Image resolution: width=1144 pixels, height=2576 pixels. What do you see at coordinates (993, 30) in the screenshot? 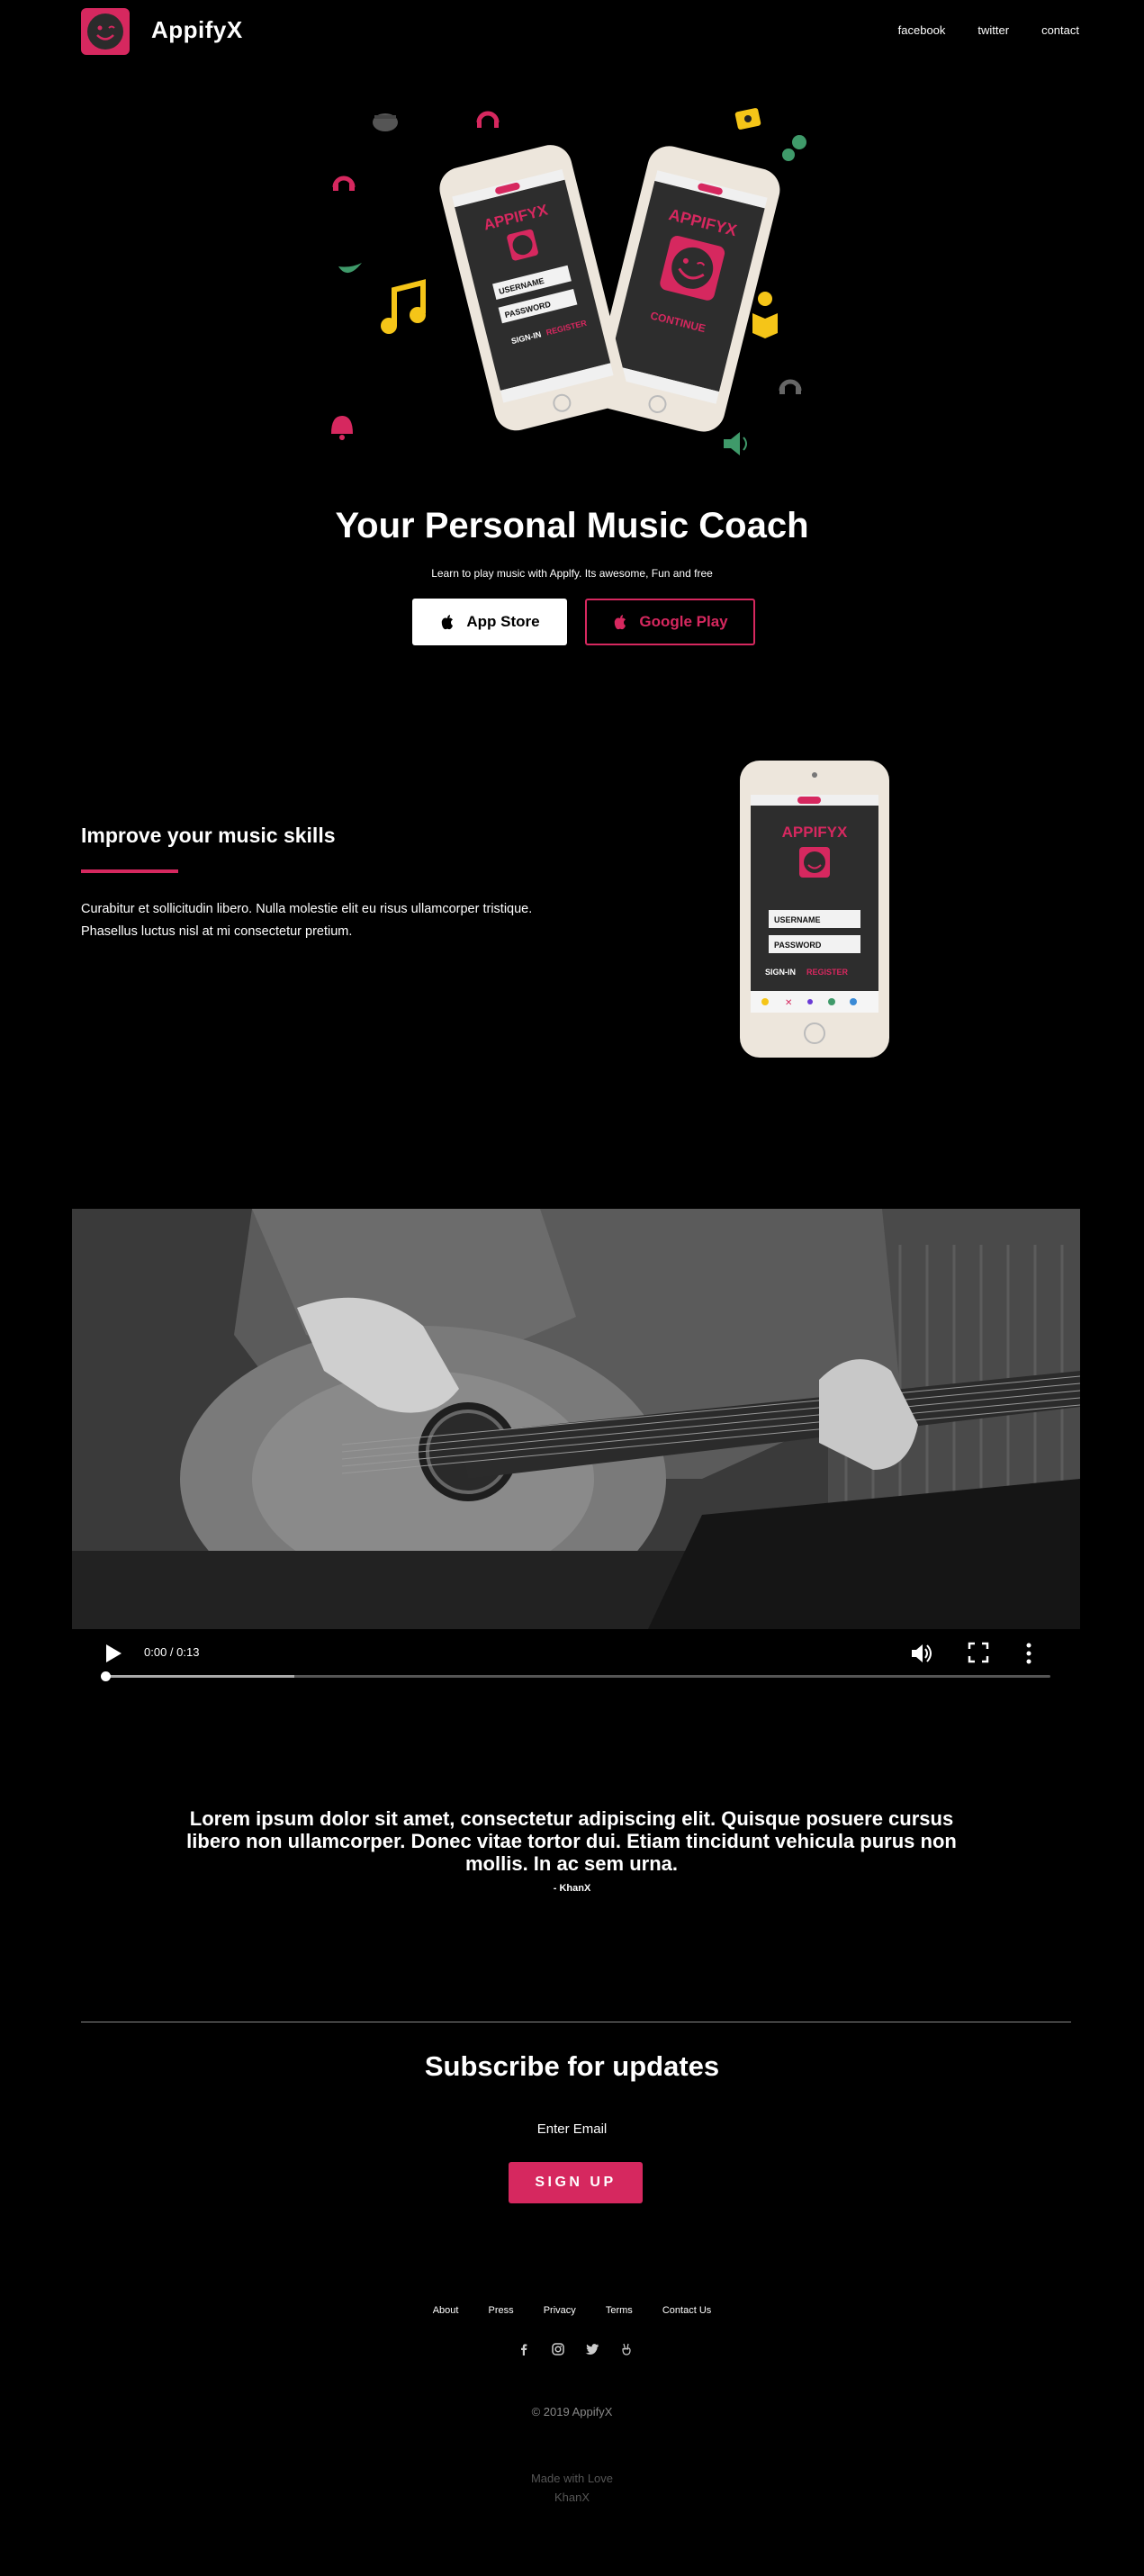
I see `nav-link-twitter: twitter` at bounding box center [993, 30].